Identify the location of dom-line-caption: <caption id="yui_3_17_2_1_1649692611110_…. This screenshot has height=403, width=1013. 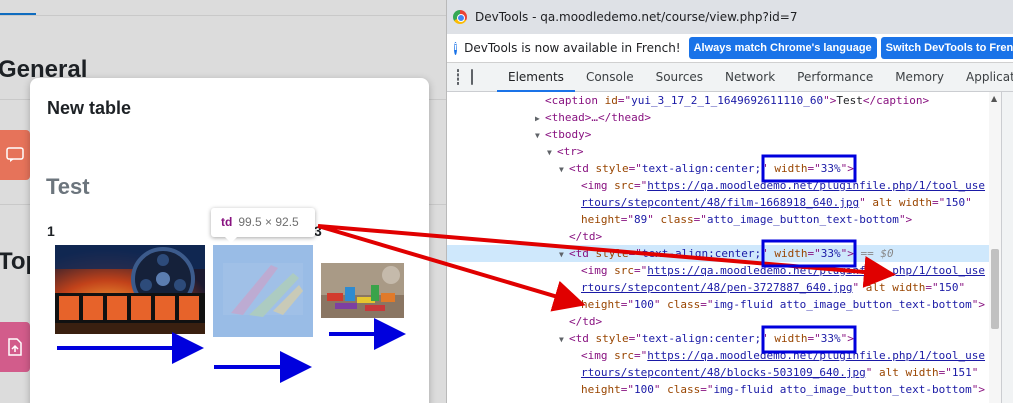
(718, 100).